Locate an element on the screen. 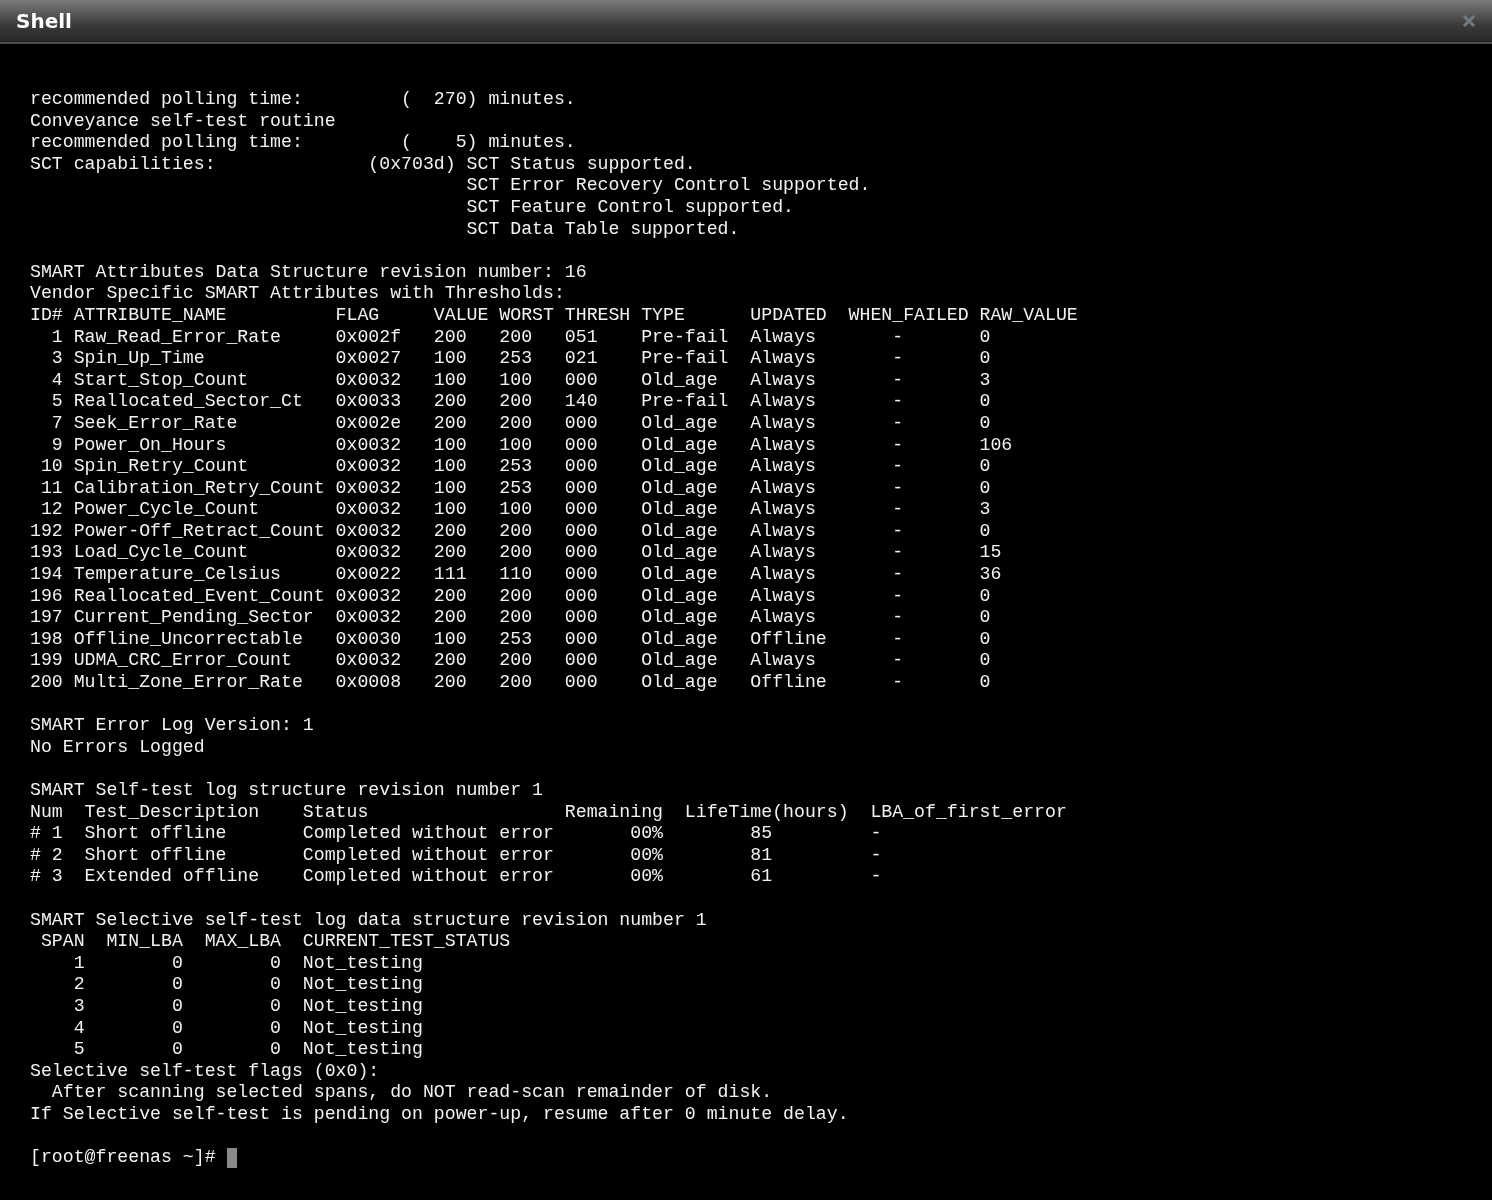 The width and height of the screenshot is (1492, 1200). terminal-line: 4 0 0 Not_testing is located at coordinates (247, 1028).